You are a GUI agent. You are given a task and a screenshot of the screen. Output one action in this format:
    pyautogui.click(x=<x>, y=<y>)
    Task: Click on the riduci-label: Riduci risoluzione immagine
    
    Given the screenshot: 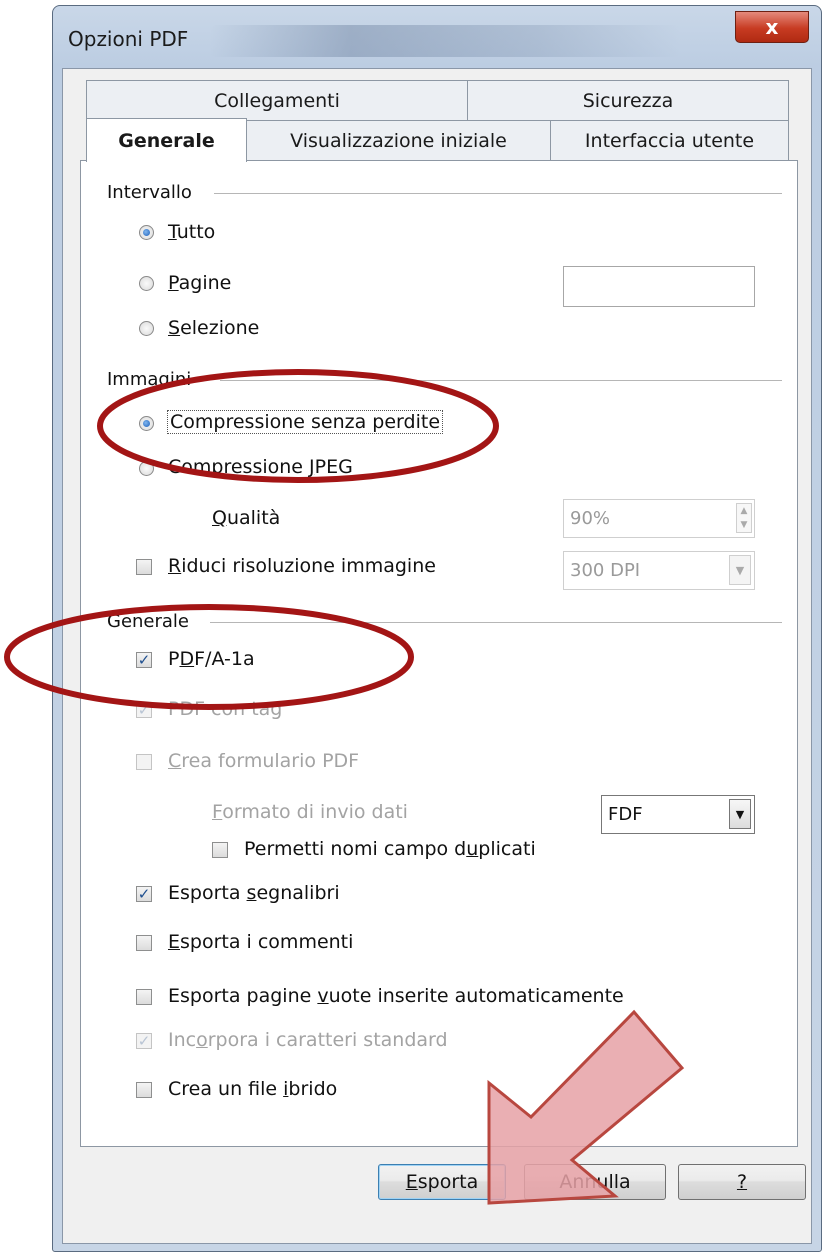 What is the action you would take?
    pyautogui.click(x=302, y=566)
    